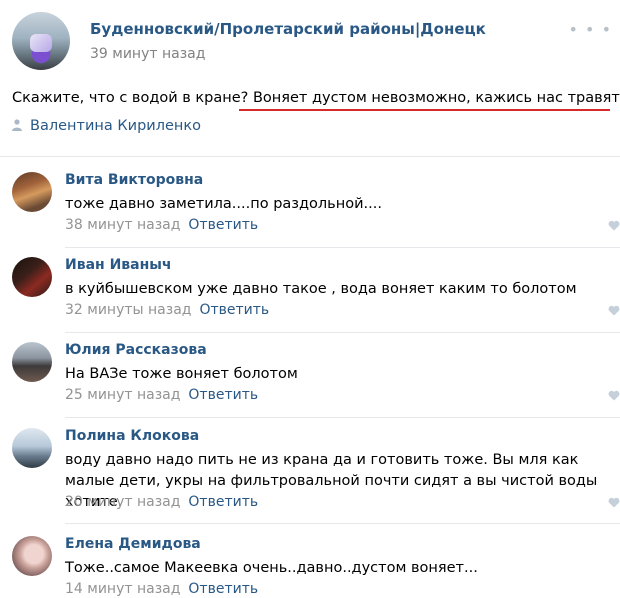  I want to click on red-underline-annotation, so click(424, 110).